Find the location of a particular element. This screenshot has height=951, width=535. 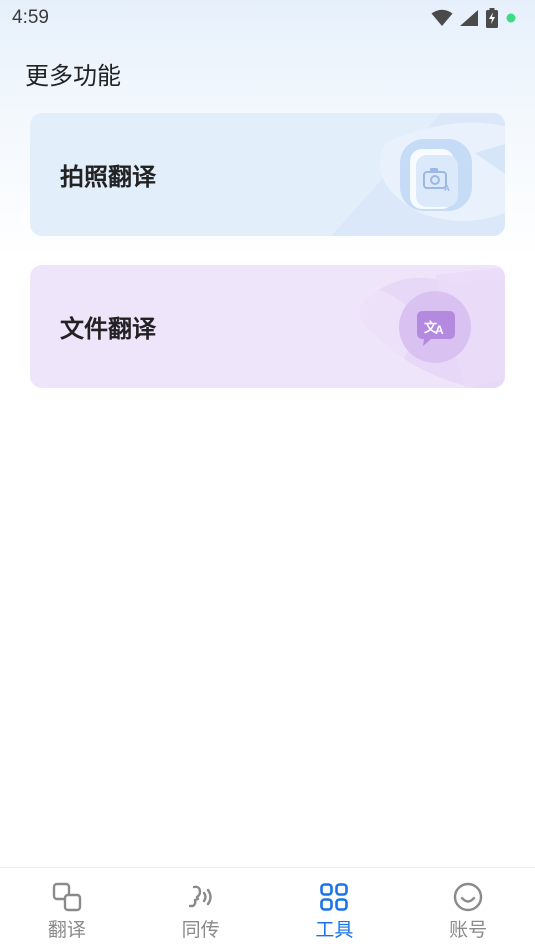

battery-charging-icon is located at coordinates (492, 18).